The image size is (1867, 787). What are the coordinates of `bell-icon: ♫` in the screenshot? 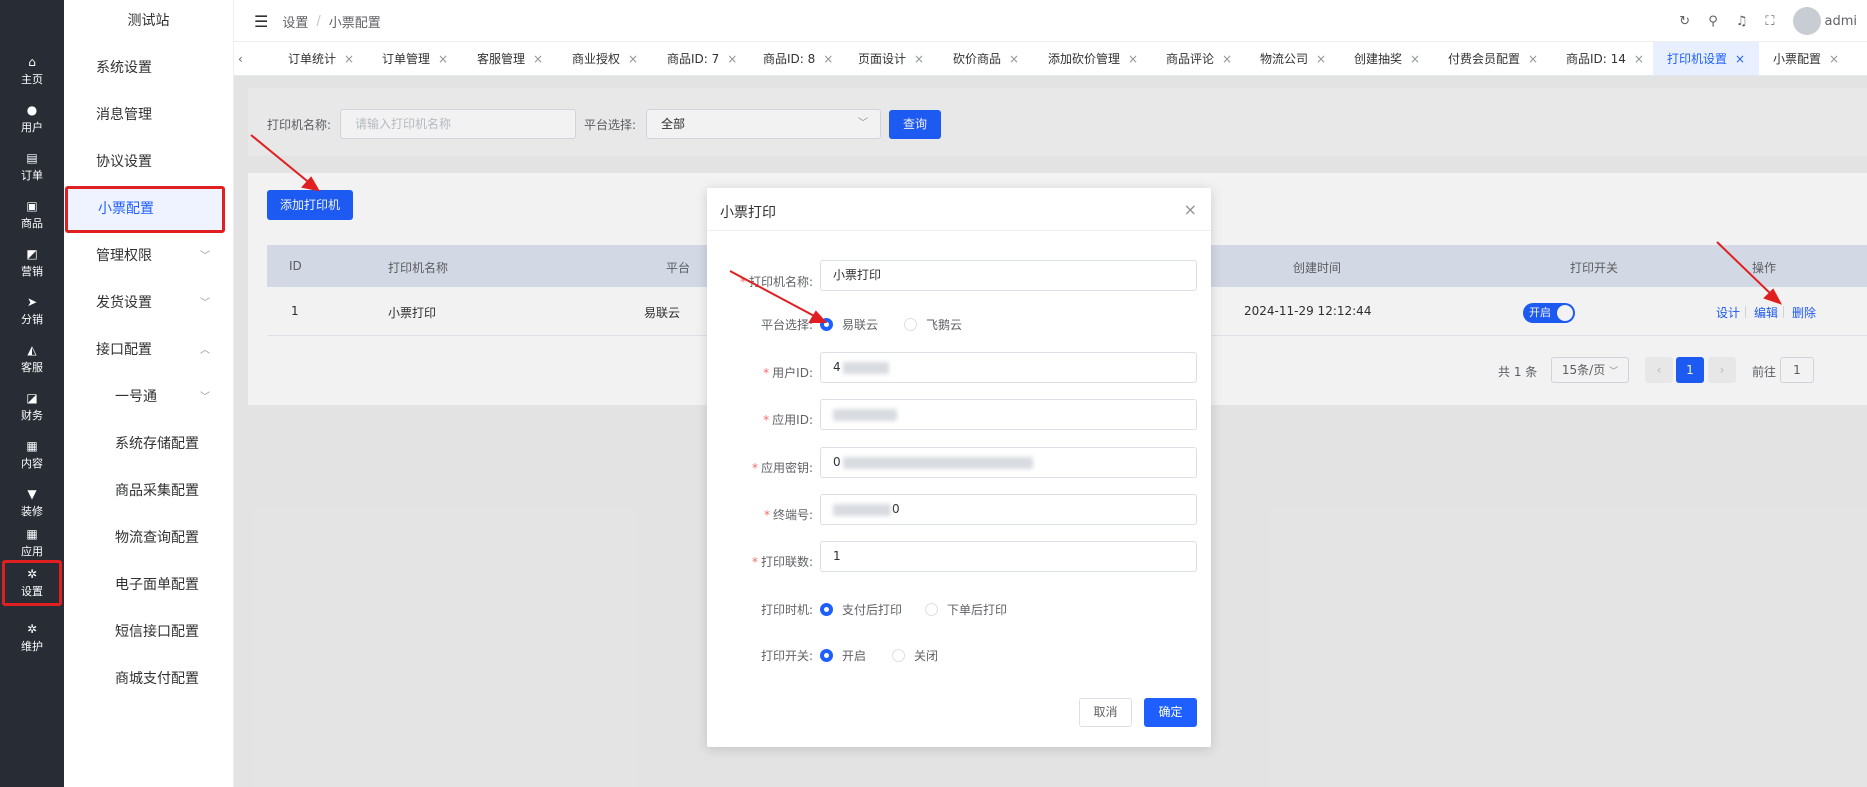 It's located at (1742, 21).